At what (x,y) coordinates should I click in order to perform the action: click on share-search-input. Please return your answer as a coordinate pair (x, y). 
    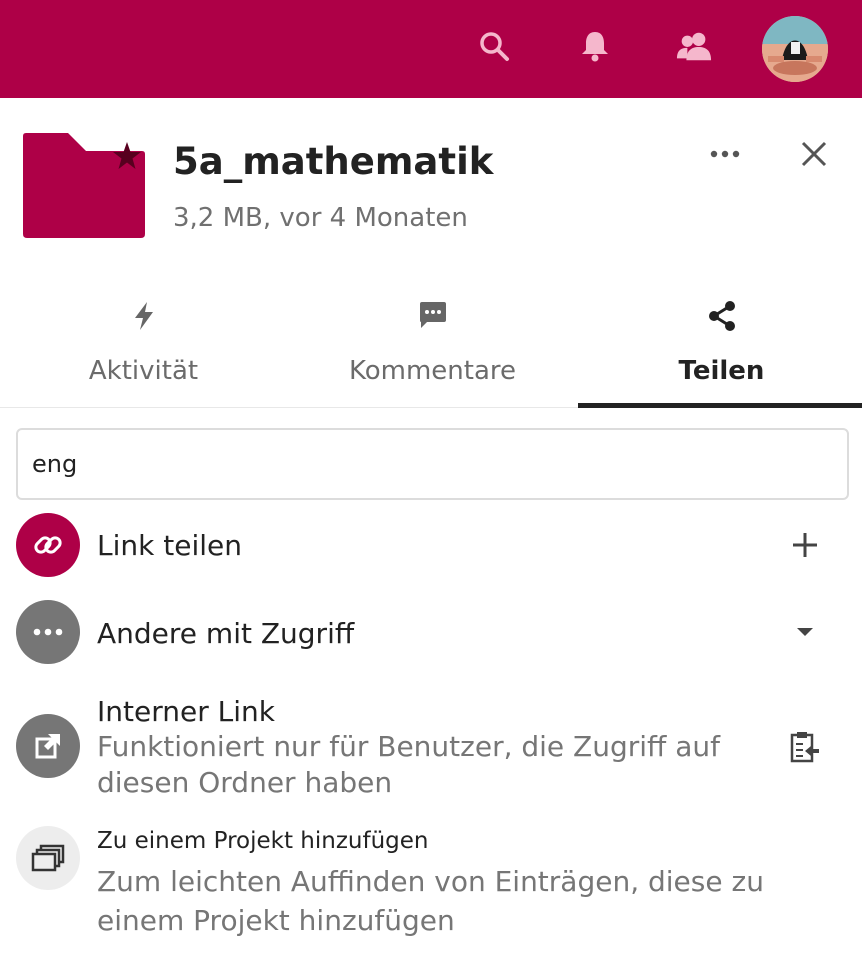
    Looking at the image, I should click on (432, 464).